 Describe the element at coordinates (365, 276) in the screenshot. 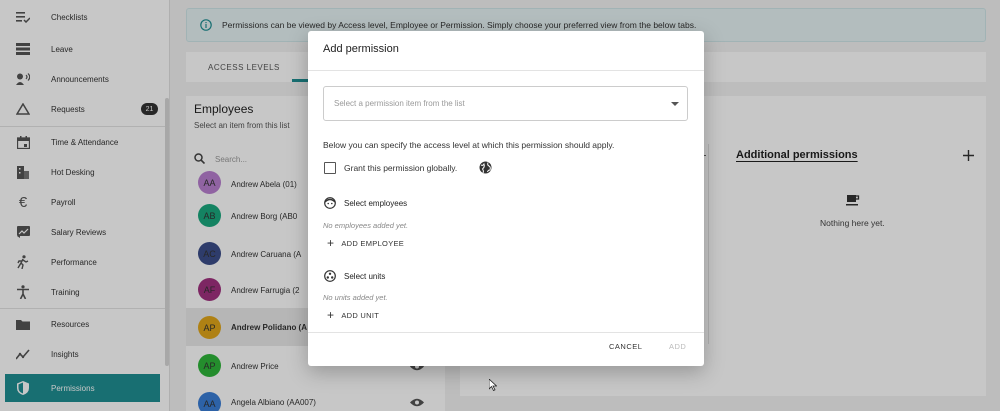

I see `select-units-label: Select units` at that location.